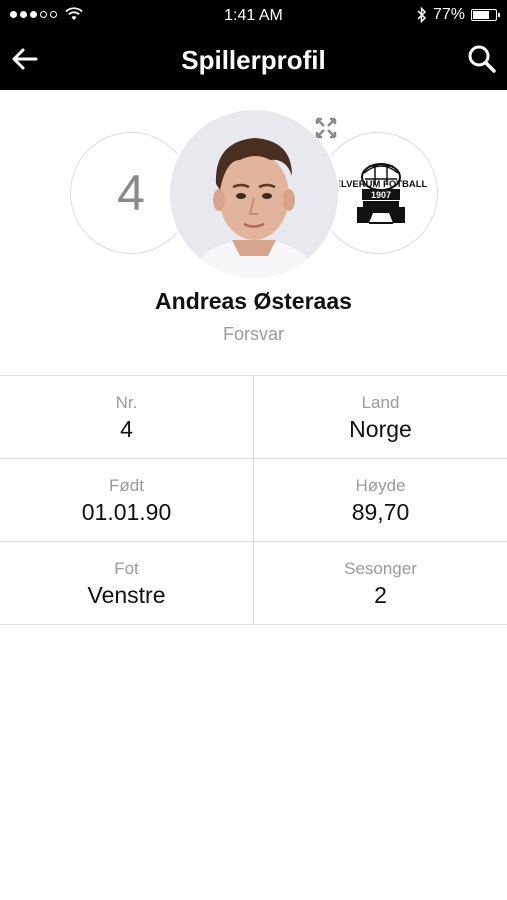 The height and width of the screenshot is (900, 507). Describe the element at coordinates (482, 59) in the screenshot. I see `search-icon` at that location.